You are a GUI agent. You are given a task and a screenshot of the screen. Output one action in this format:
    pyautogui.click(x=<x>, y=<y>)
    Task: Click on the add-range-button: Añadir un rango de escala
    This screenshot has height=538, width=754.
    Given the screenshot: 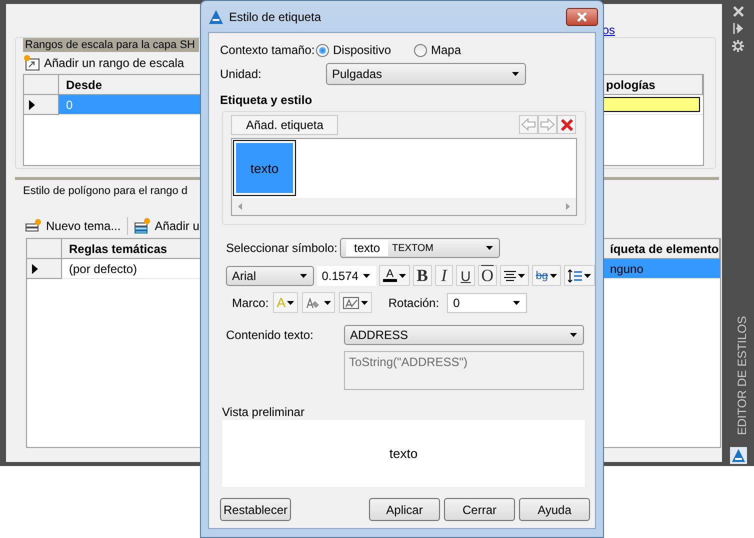 What is the action you would take?
    pyautogui.click(x=114, y=63)
    